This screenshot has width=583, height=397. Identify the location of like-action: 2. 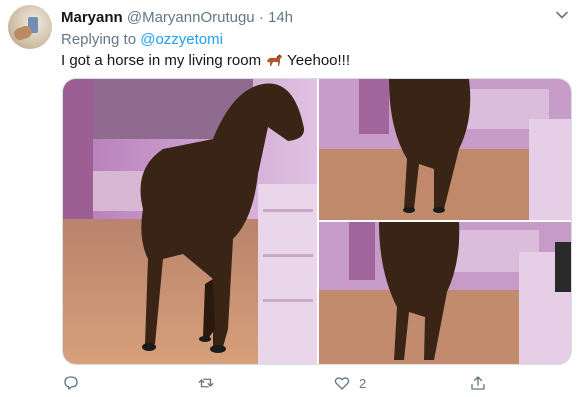
(349, 383).